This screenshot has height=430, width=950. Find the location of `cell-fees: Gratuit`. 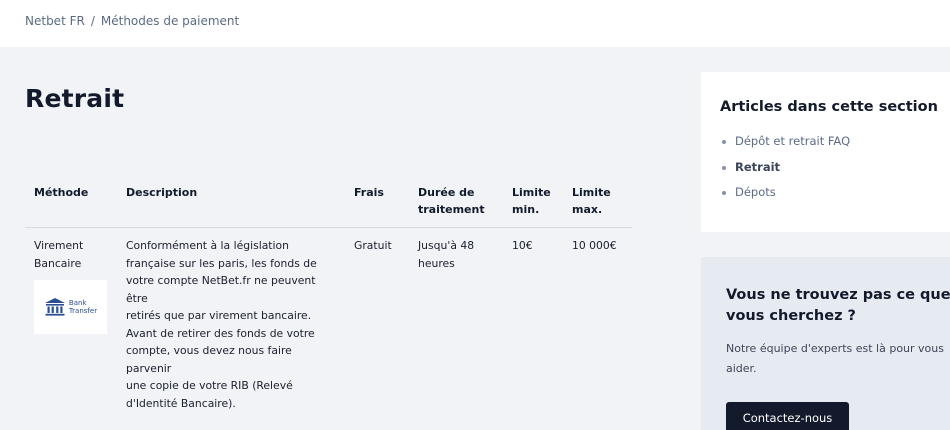

cell-fees: Gratuit is located at coordinates (373, 245).